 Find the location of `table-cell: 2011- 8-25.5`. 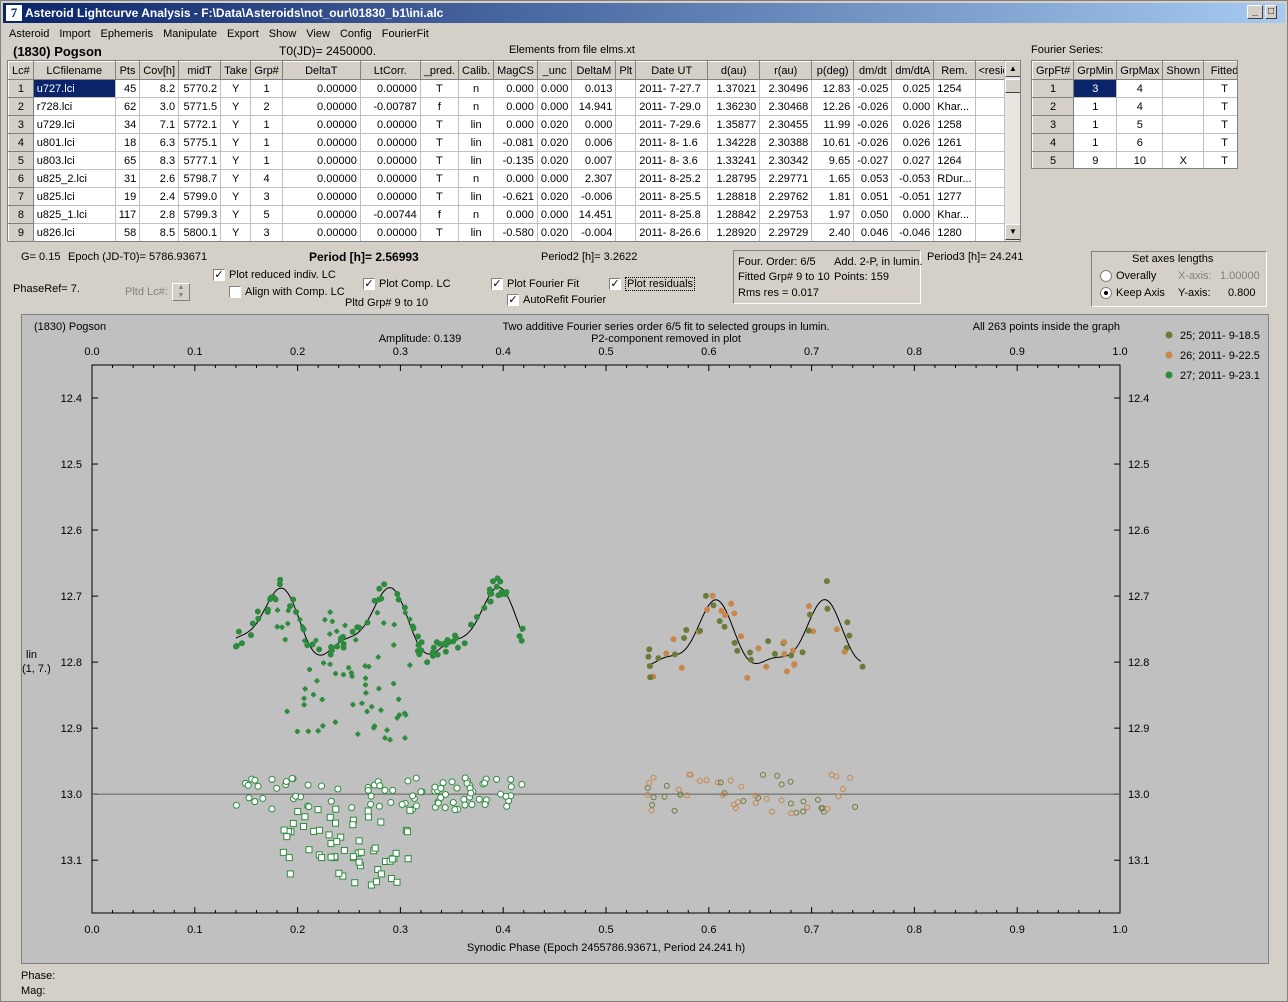

table-cell: 2011- 8-25.5 is located at coordinates (672, 196).